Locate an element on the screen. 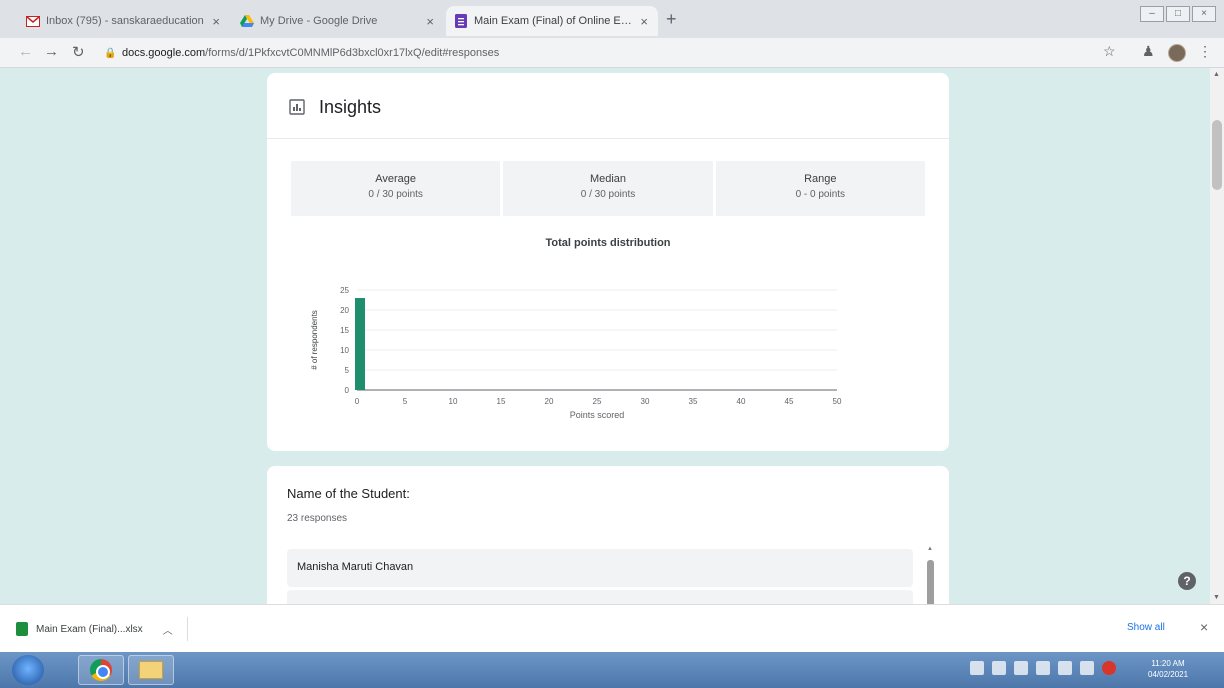 This screenshot has height=688, width=1224. stat-median: Median 0 / 30 points is located at coordinates (608, 188).